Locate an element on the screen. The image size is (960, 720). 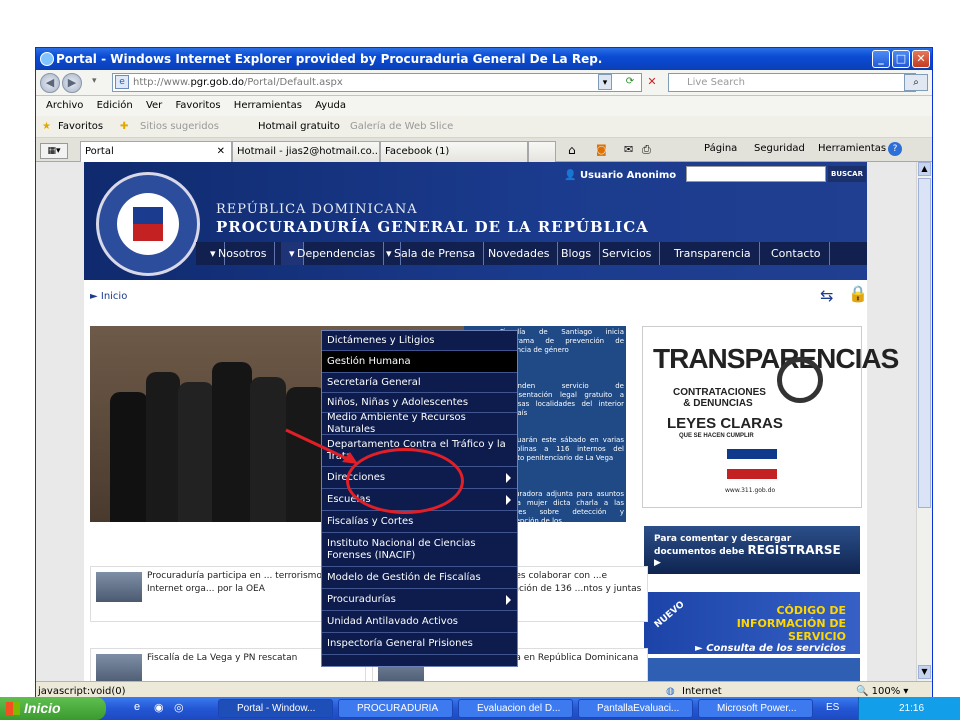
shield-icon is located at coordinates (148, 224).